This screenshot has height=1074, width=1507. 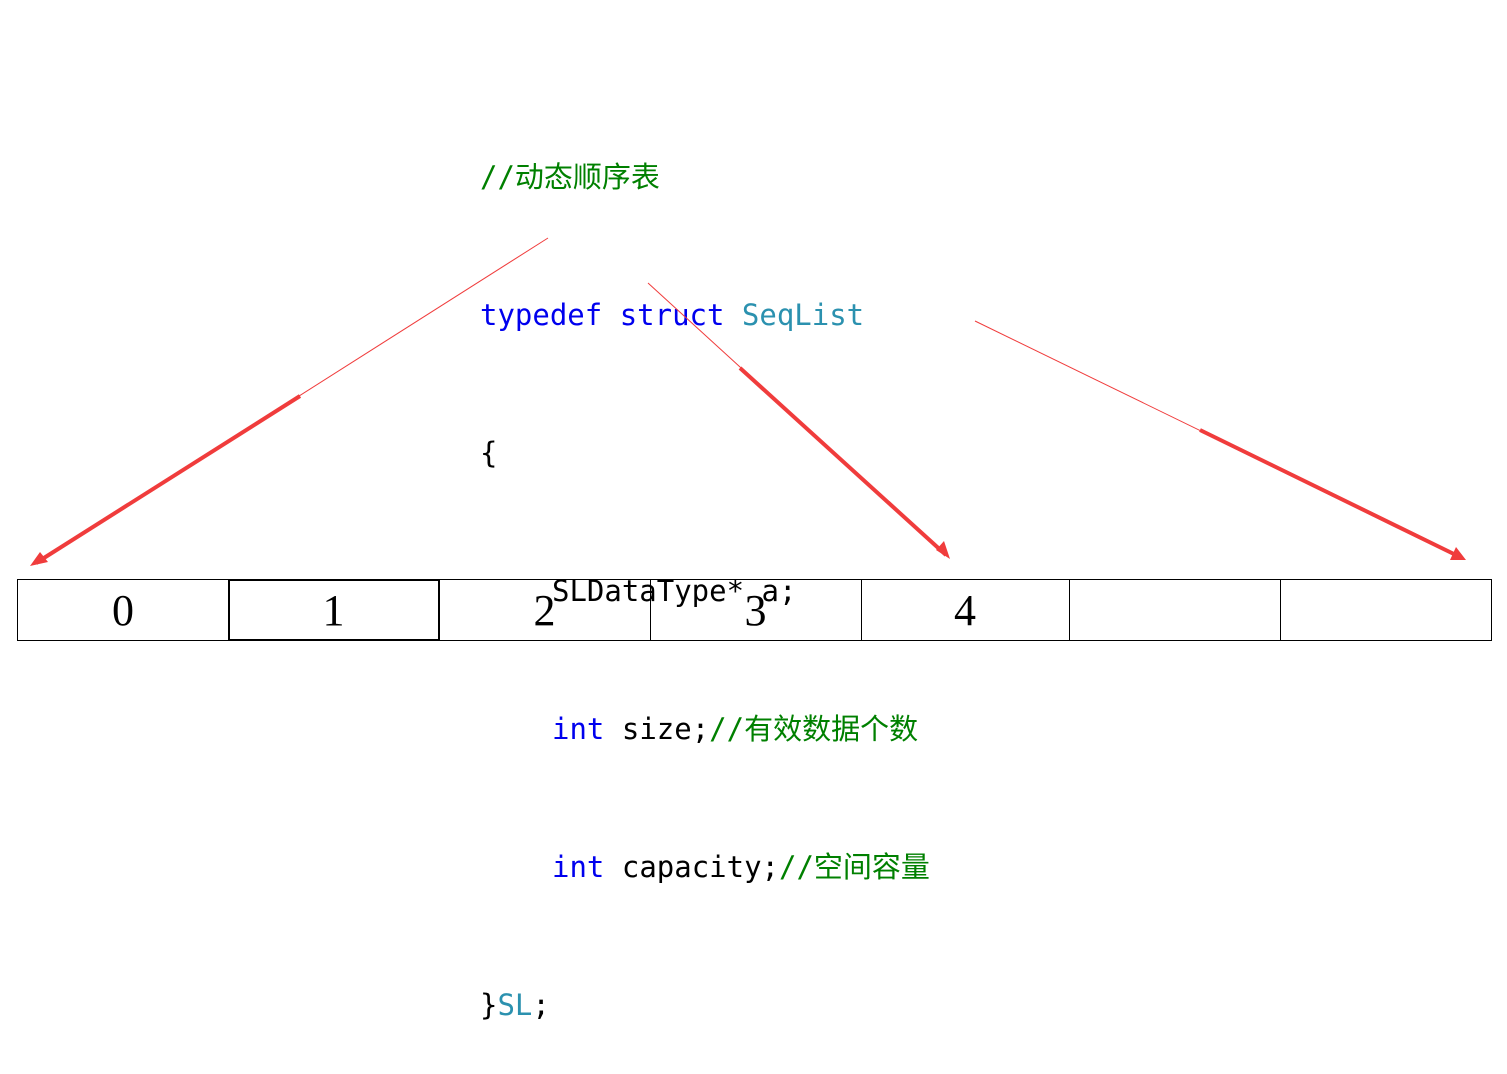 I want to click on code-line-field-capacity: int capacity;//空间容量, so click(x=705, y=867).